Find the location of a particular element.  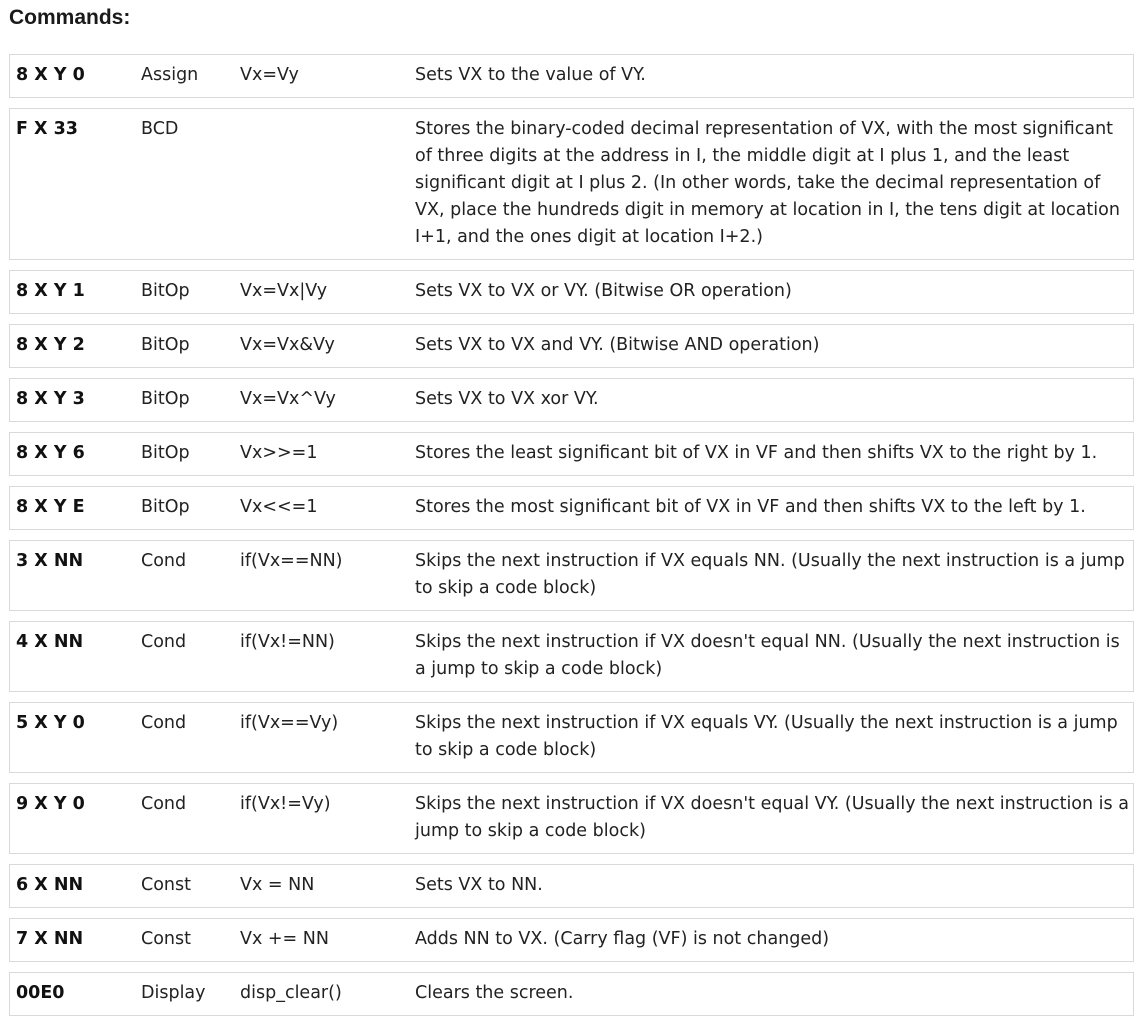

type-cell: Display is located at coordinates (173, 993).